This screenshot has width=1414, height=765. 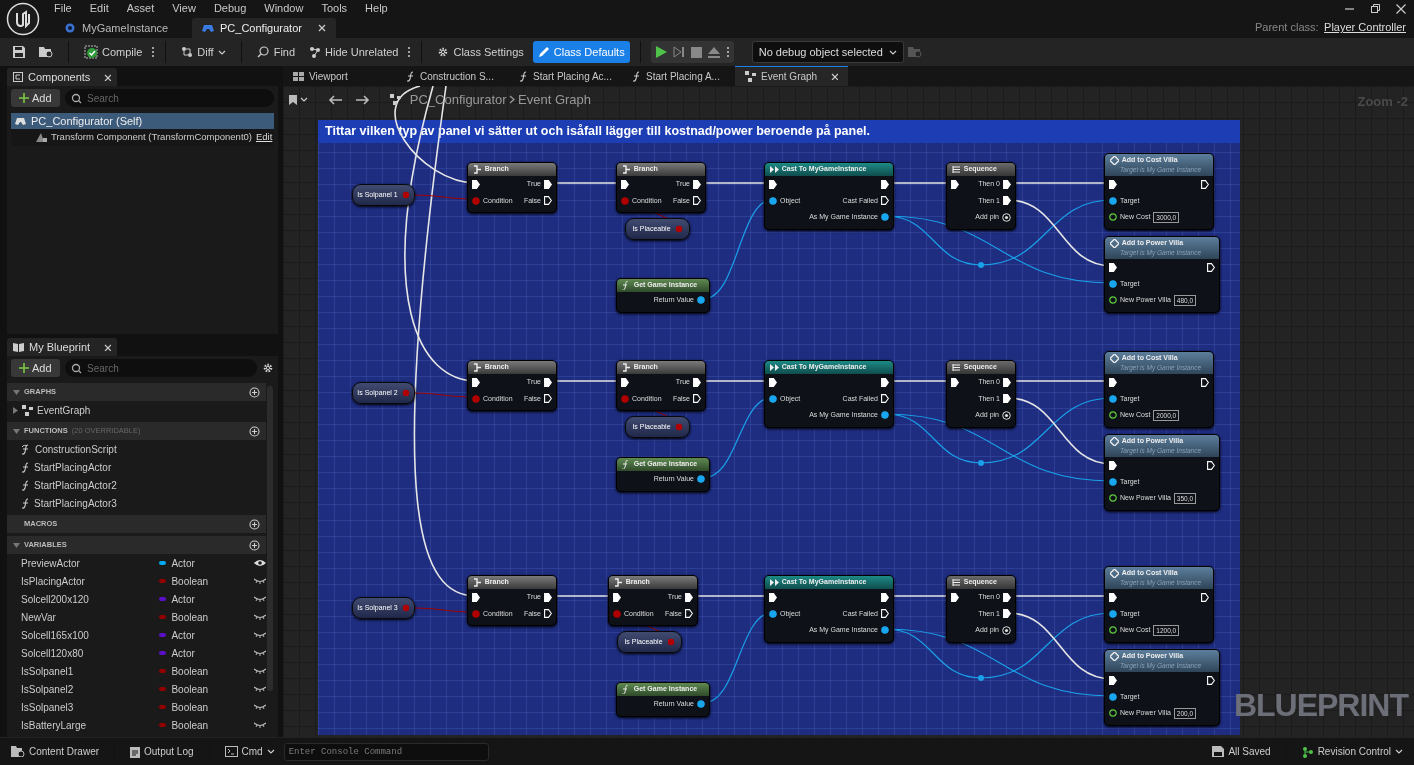 I want to click on list-item: EventGraph, so click(x=136, y=410).